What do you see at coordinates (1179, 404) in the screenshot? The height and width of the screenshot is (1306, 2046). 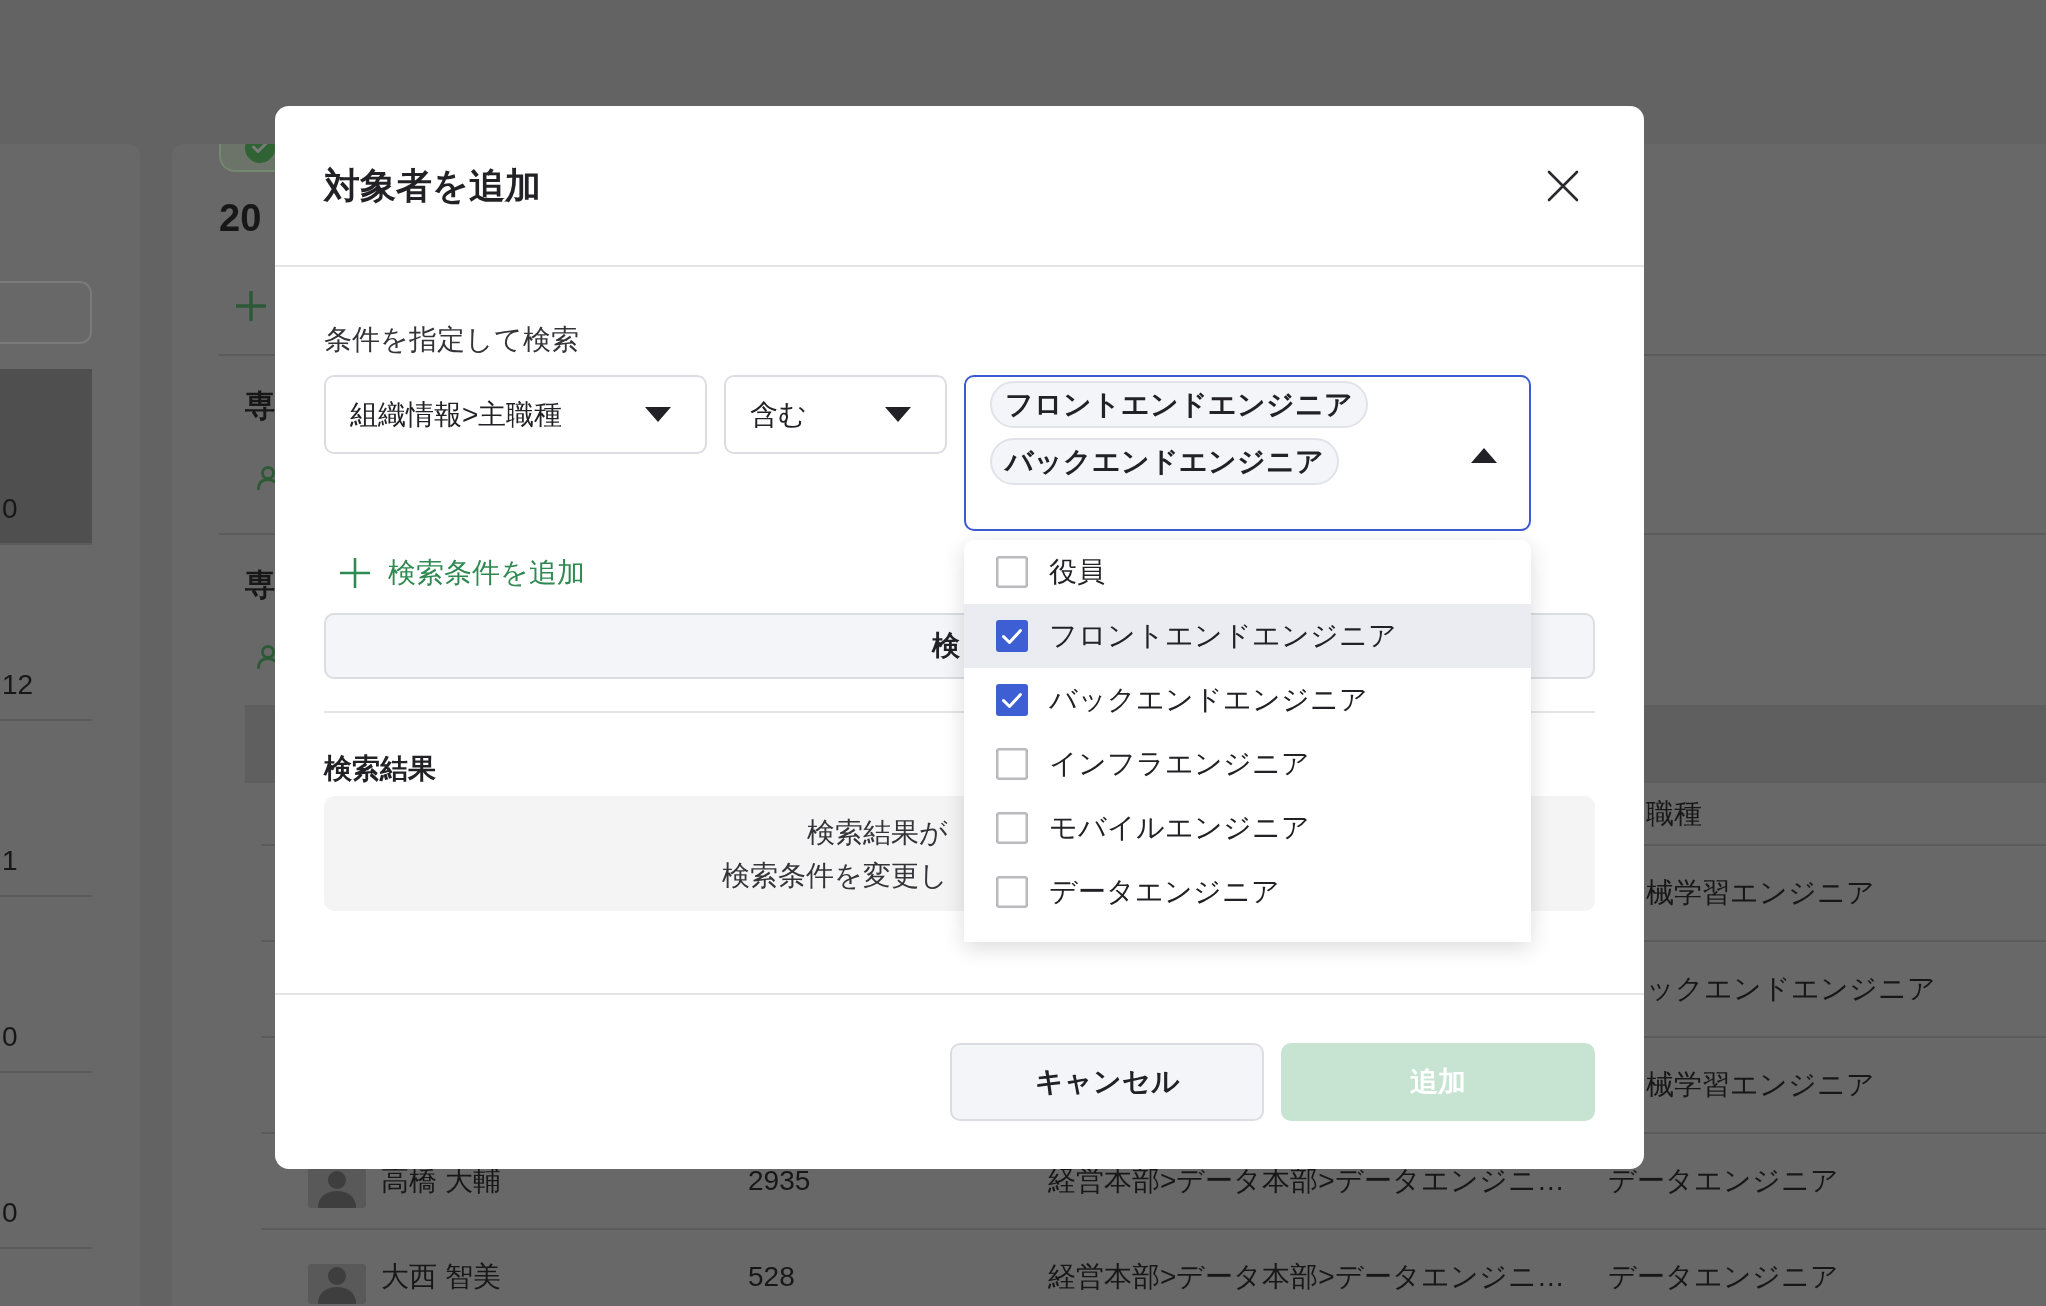 I see `value-chip: フロントエンドエンジニア` at bounding box center [1179, 404].